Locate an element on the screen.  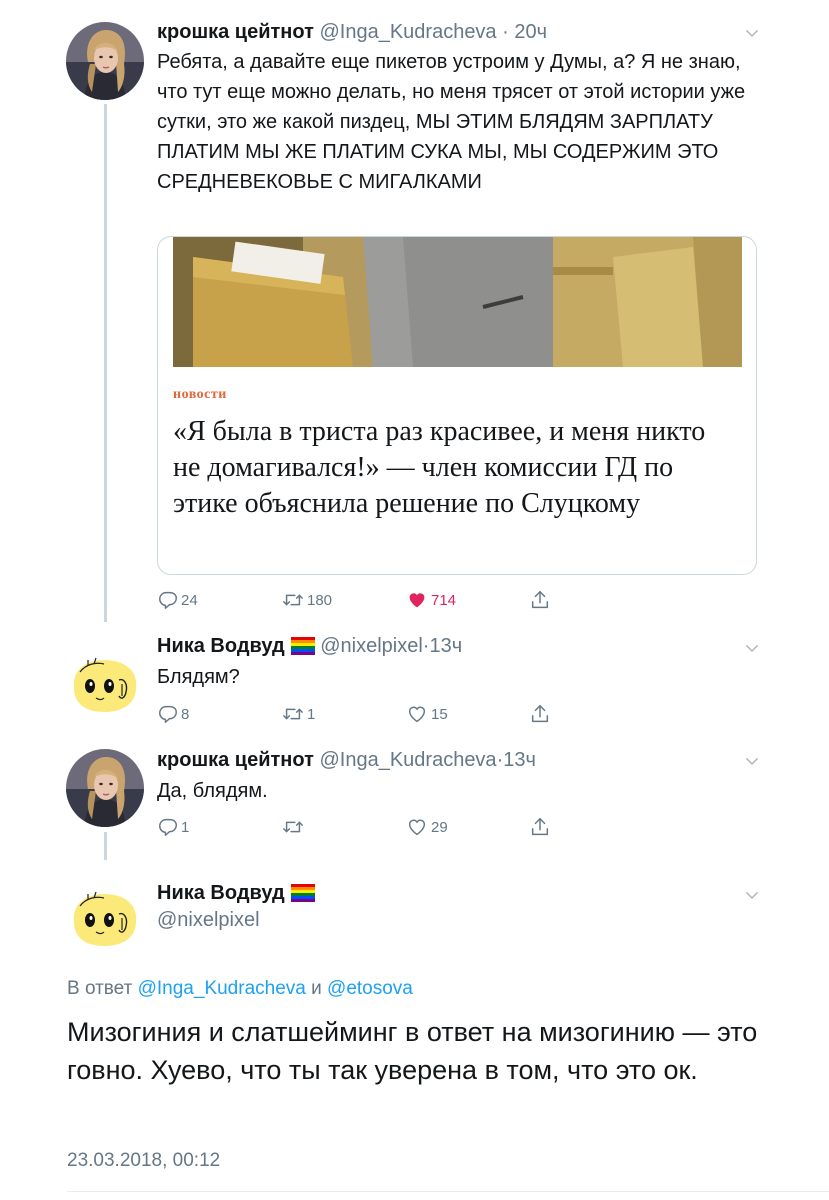
tweet-header: Ника Водвуд @nixelpixel·13ч is located at coordinates (309, 646).